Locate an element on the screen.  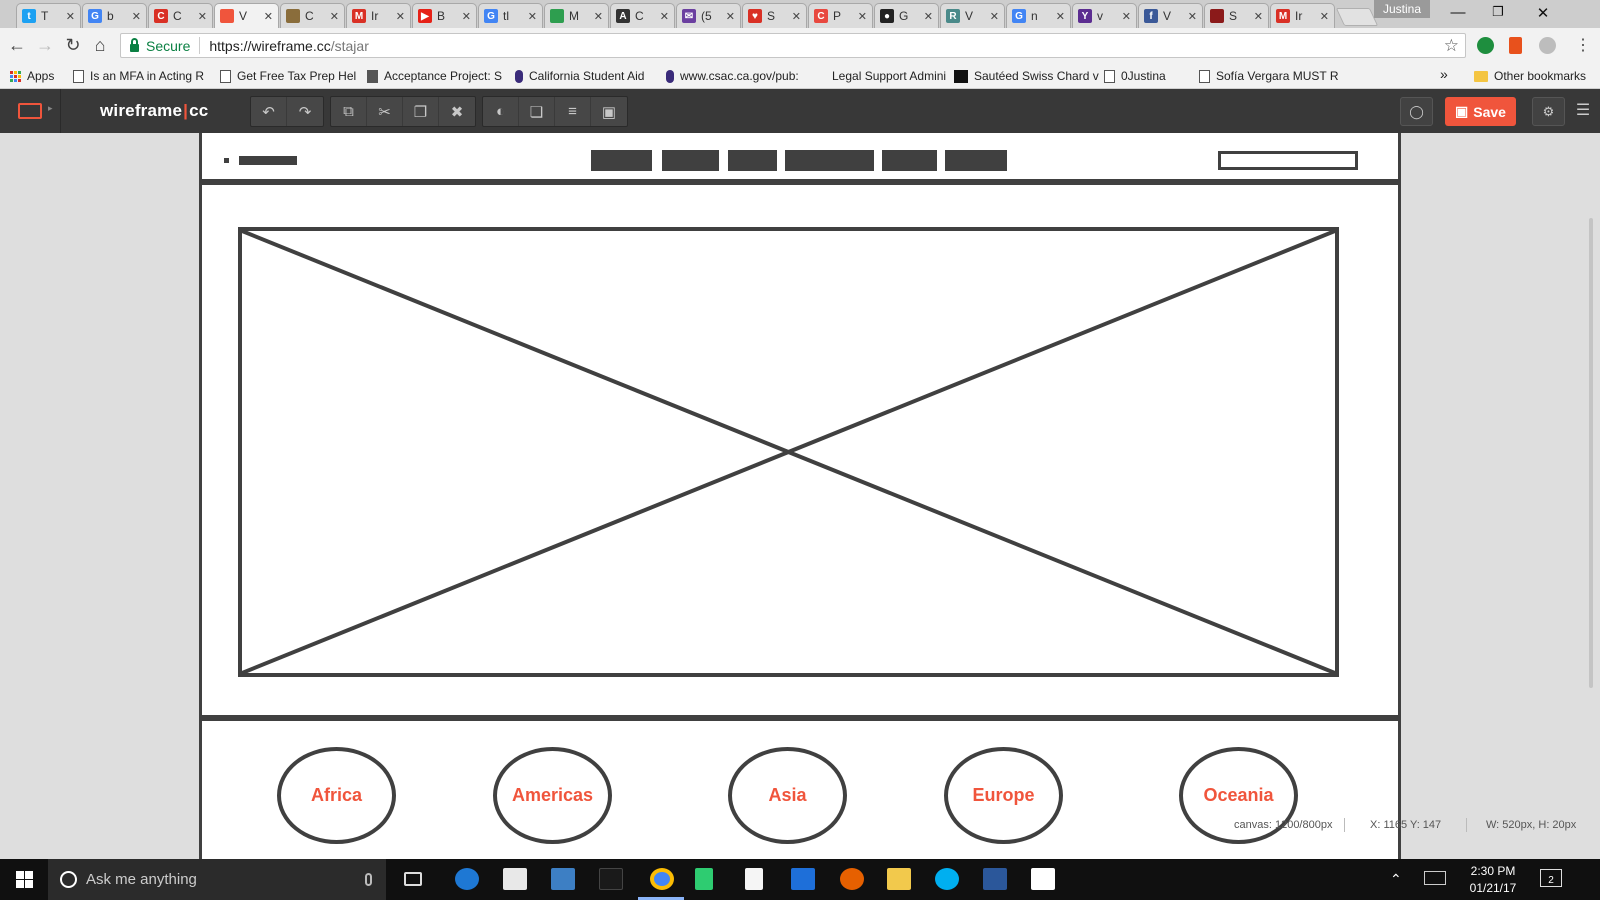
browser-tab: ✉ (5 ✕ is located at coordinates (708, 15).